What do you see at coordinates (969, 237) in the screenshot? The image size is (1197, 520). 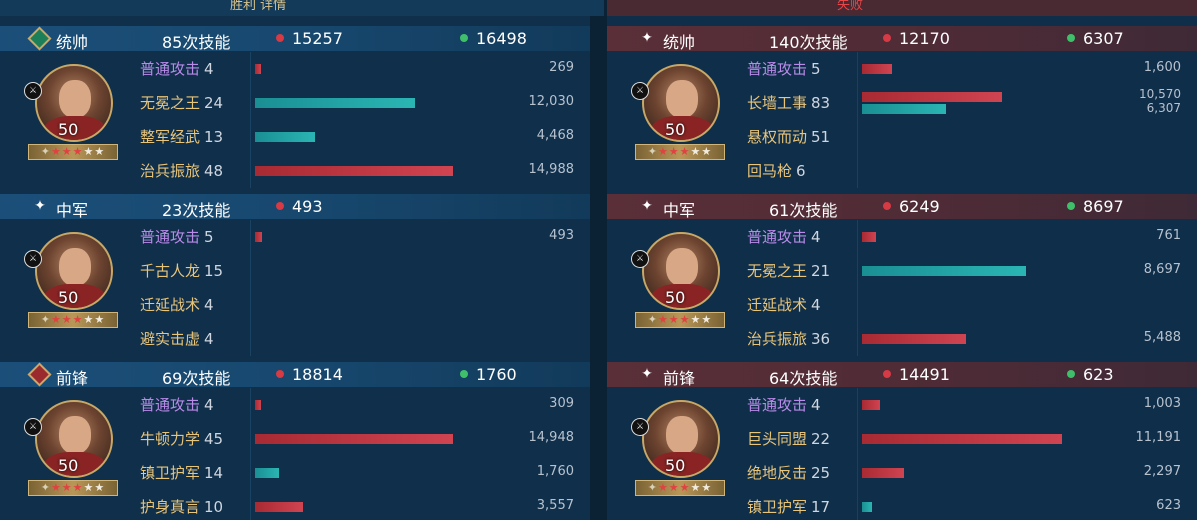 I see `skill-row: 普通攻击 4 761` at bounding box center [969, 237].